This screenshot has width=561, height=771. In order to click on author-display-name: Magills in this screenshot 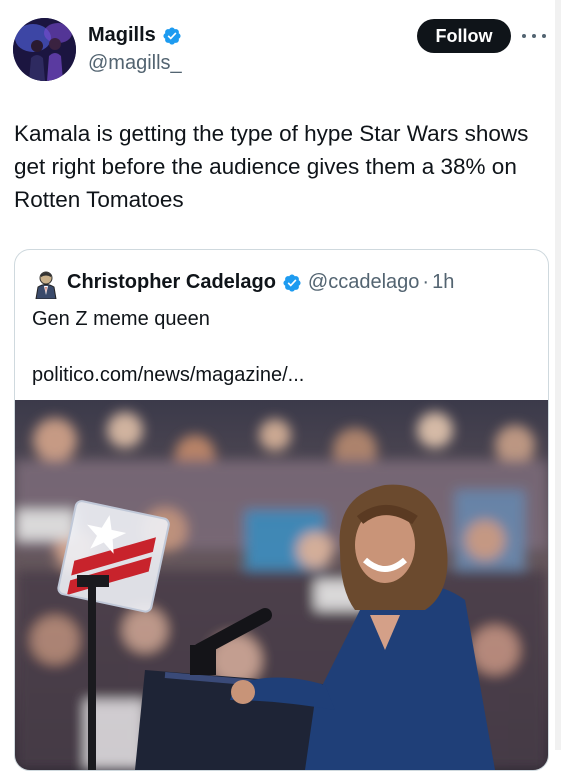, I will do `click(122, 35)`.